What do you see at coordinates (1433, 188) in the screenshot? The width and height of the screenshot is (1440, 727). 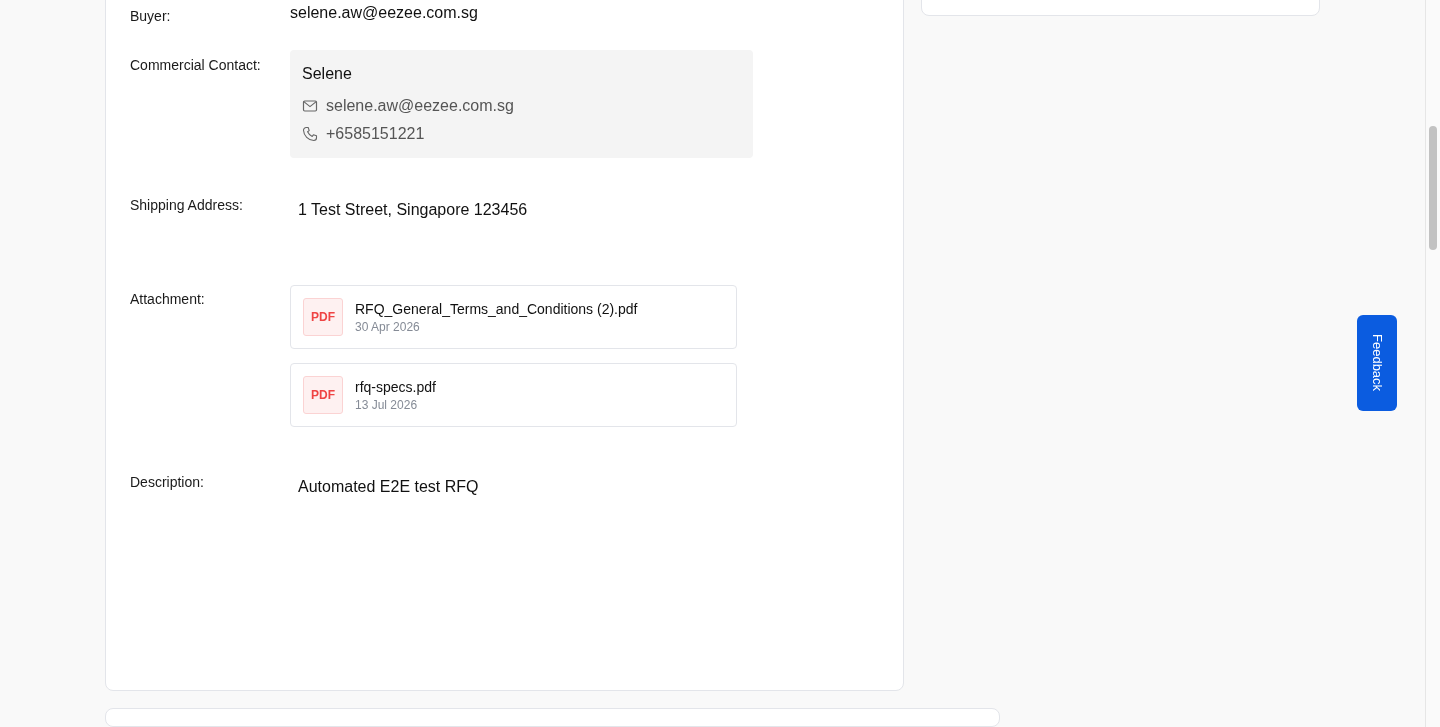 I see `scrollbar-thumb` at bounding box center [1433, 188].